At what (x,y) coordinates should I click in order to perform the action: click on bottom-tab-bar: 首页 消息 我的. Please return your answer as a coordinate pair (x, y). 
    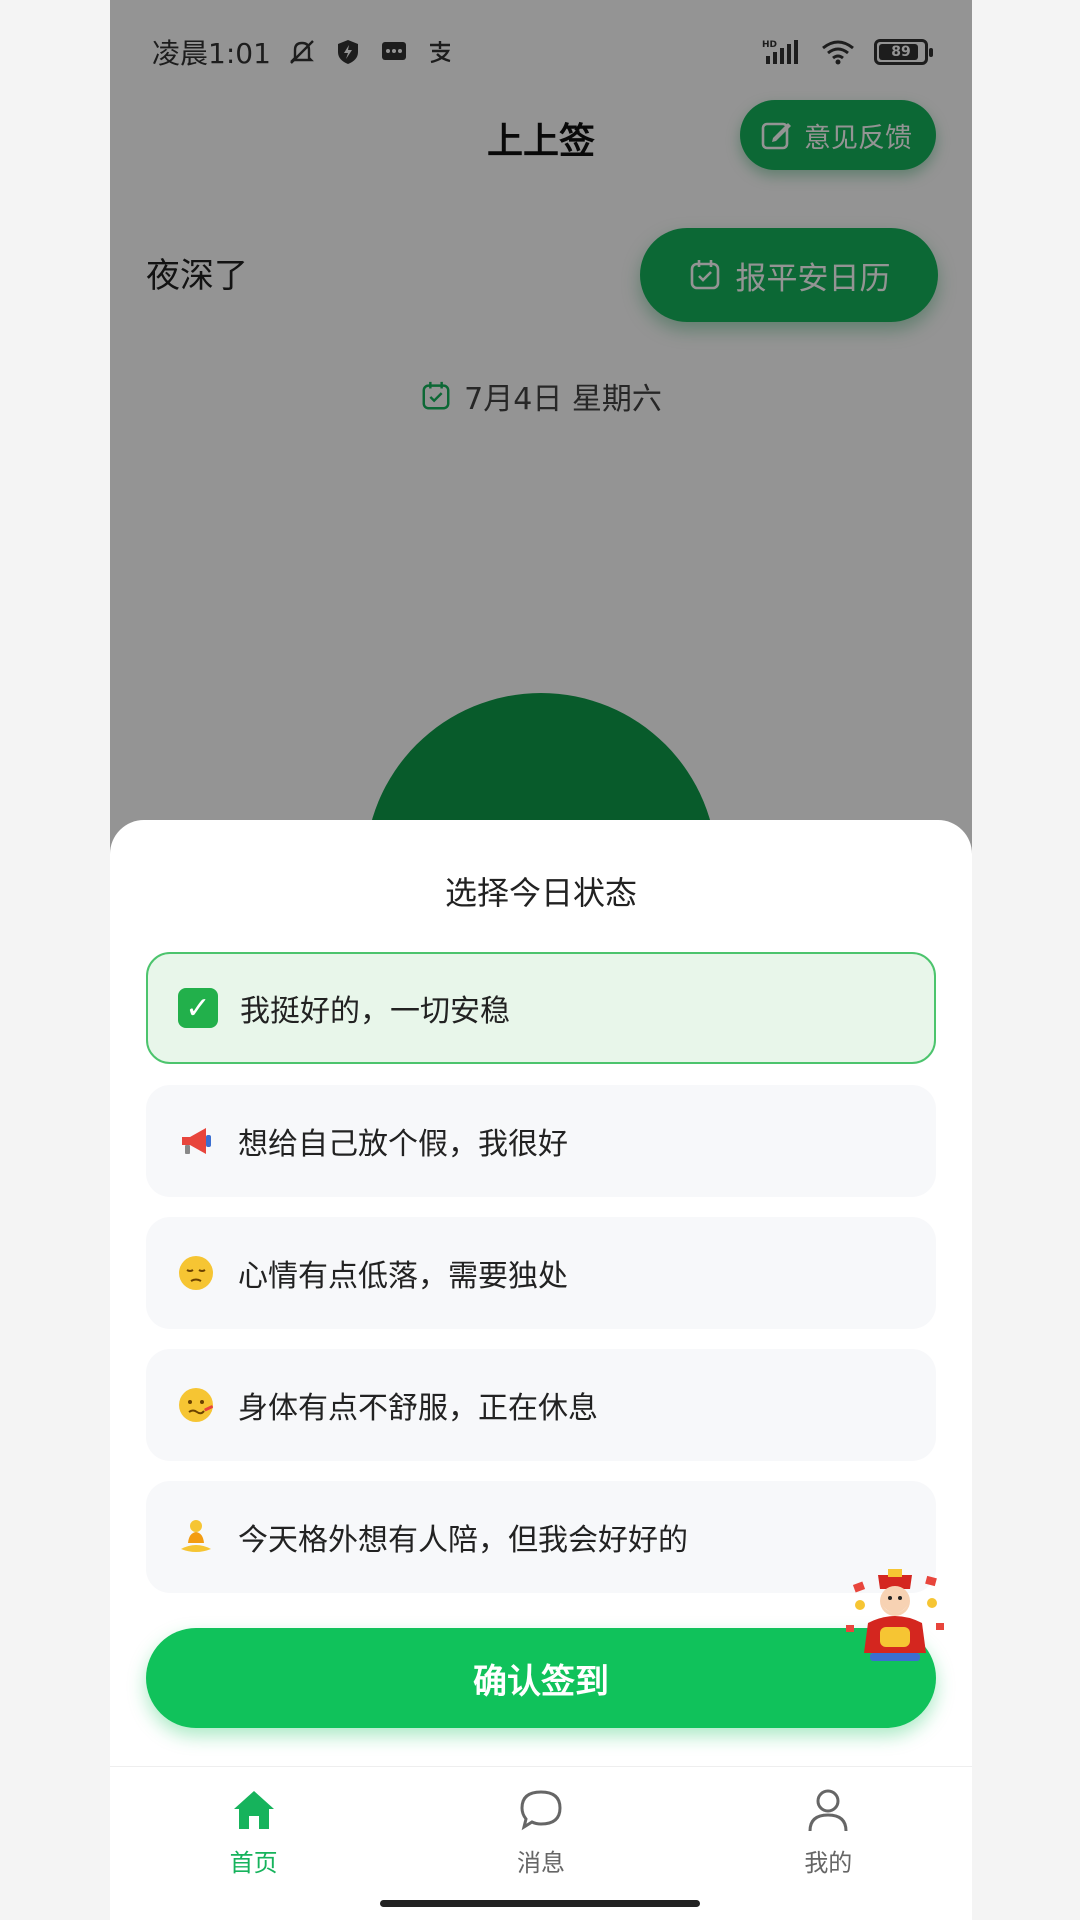
    Looking at the image, I should click on (541, 1843).